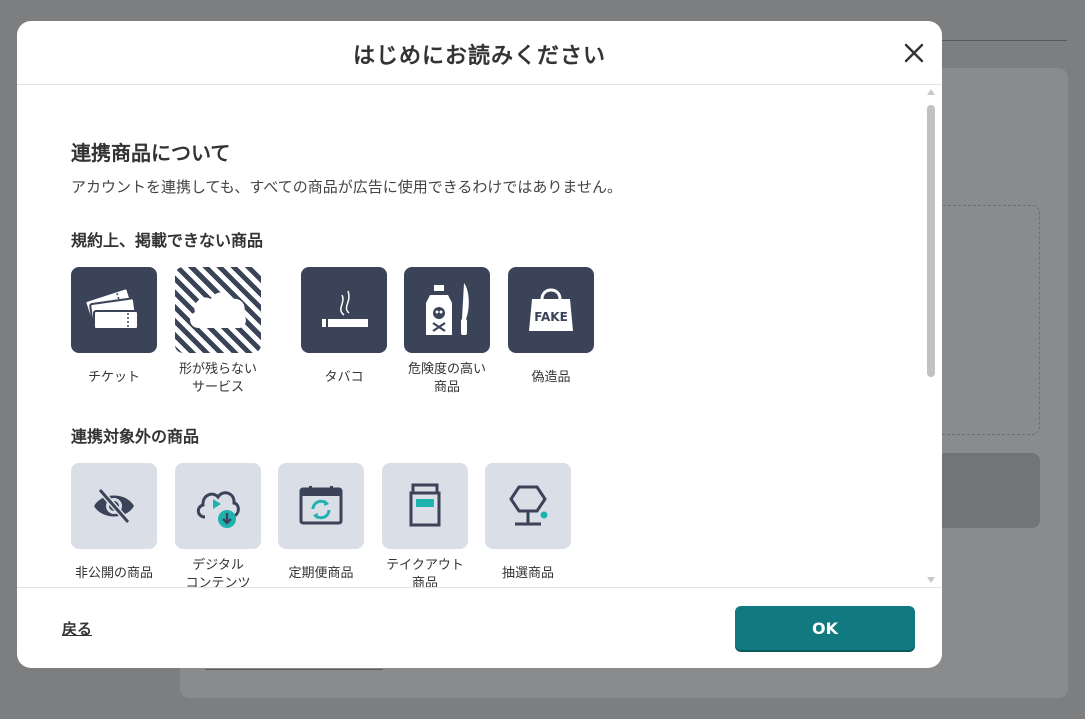  What do you see at coordinates (218, 509) in the screenshot?
I see `cloud-download-icon` at bounding box center [218, 509].